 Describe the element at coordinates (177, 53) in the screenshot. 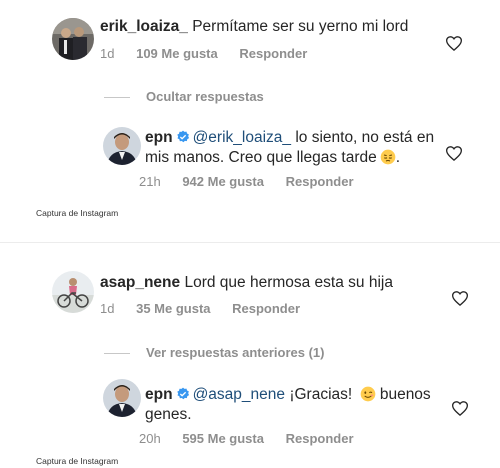

I see `comment-1-likes: 109 Me gusta` at that location.